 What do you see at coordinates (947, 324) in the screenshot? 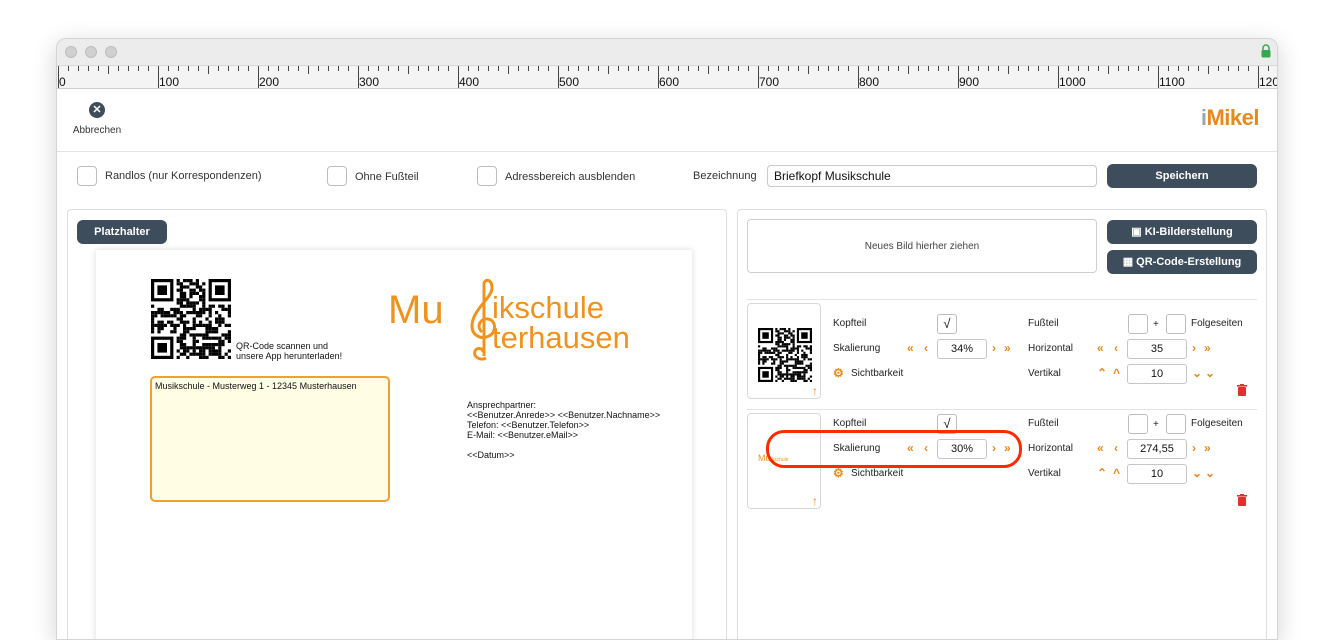
I see `kopfteil-checkbox: √` at bounding box center [947, 324].